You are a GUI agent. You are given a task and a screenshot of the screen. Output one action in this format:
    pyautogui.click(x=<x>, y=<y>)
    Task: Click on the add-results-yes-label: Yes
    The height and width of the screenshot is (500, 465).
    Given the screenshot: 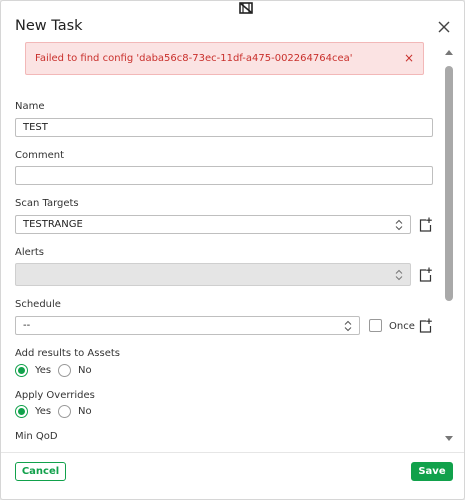 What is the action you would take?
    pyautogui.click(x=43, y=370)
    